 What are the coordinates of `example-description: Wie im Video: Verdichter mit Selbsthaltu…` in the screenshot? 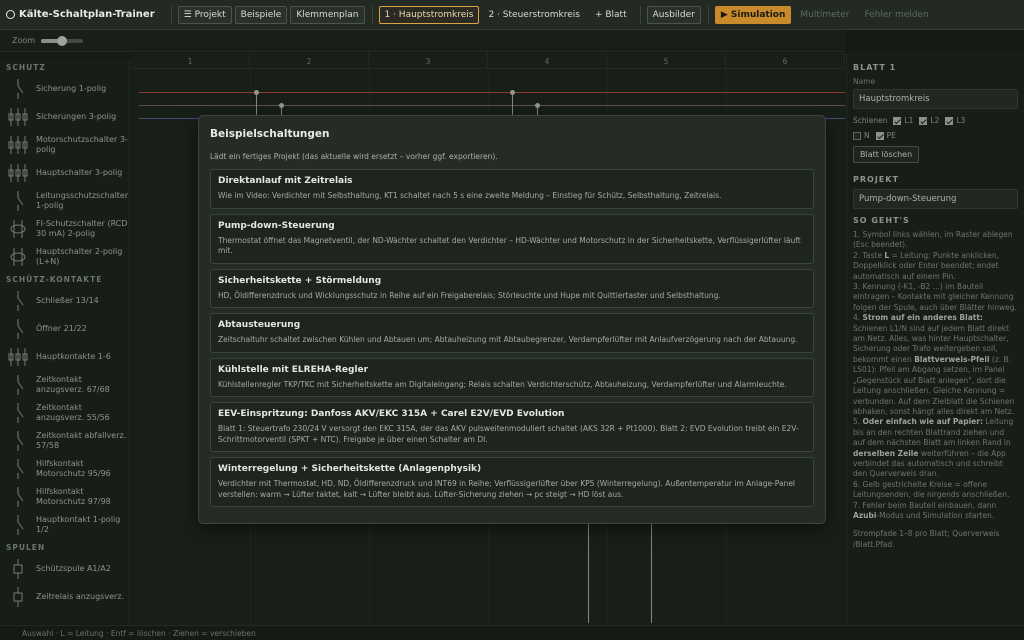 It's located at (470, 195).